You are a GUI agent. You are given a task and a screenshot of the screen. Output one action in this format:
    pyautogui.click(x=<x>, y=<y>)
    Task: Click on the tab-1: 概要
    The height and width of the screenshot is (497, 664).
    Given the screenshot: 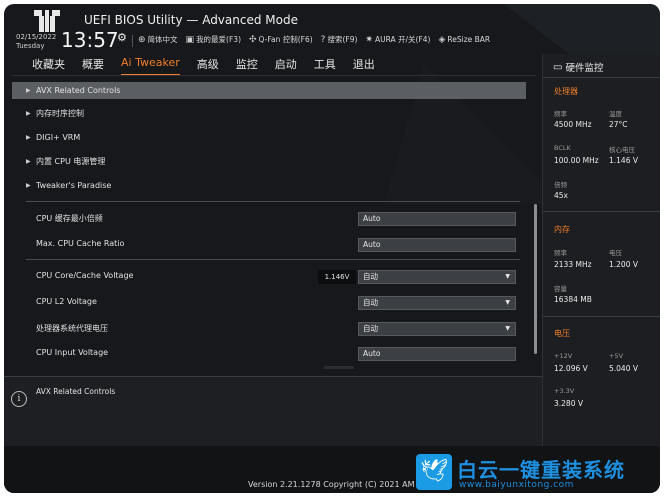 What is the action you would take?
    pyautogui.click(x=93, y=65)
    